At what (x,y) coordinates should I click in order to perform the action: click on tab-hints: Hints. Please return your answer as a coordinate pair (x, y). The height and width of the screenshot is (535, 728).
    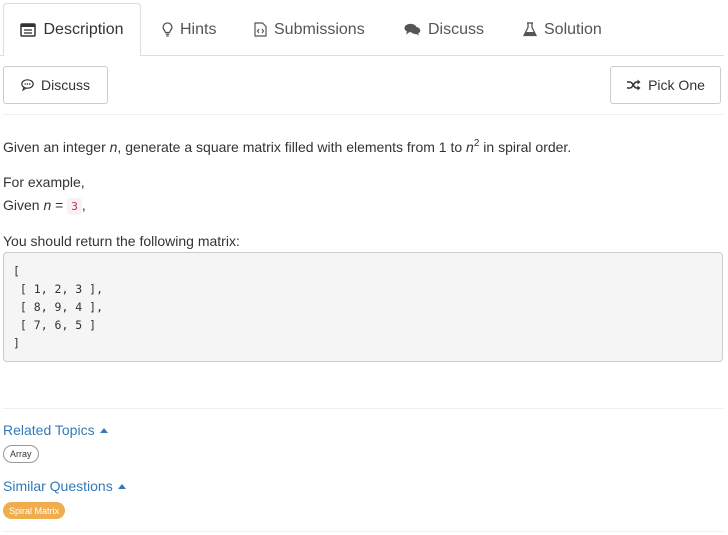
    Looking at the image, I should click on (189, 29).